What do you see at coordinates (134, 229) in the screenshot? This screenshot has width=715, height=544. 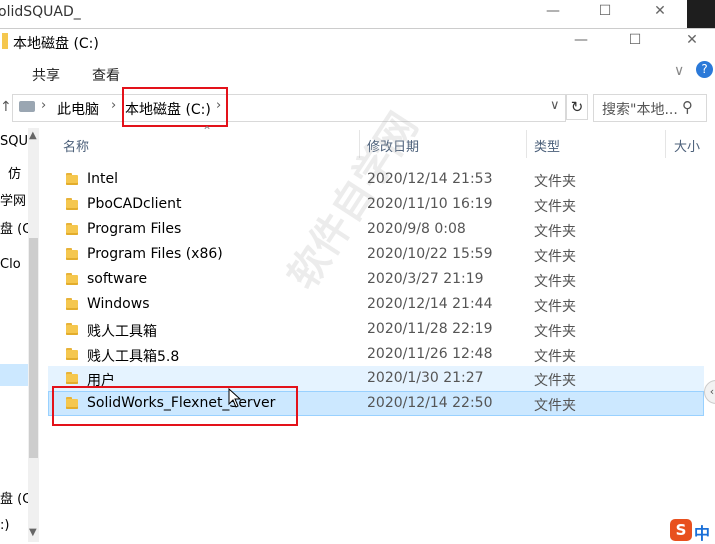 I see `file-name: Program Files` at bounding box center [134, 229].